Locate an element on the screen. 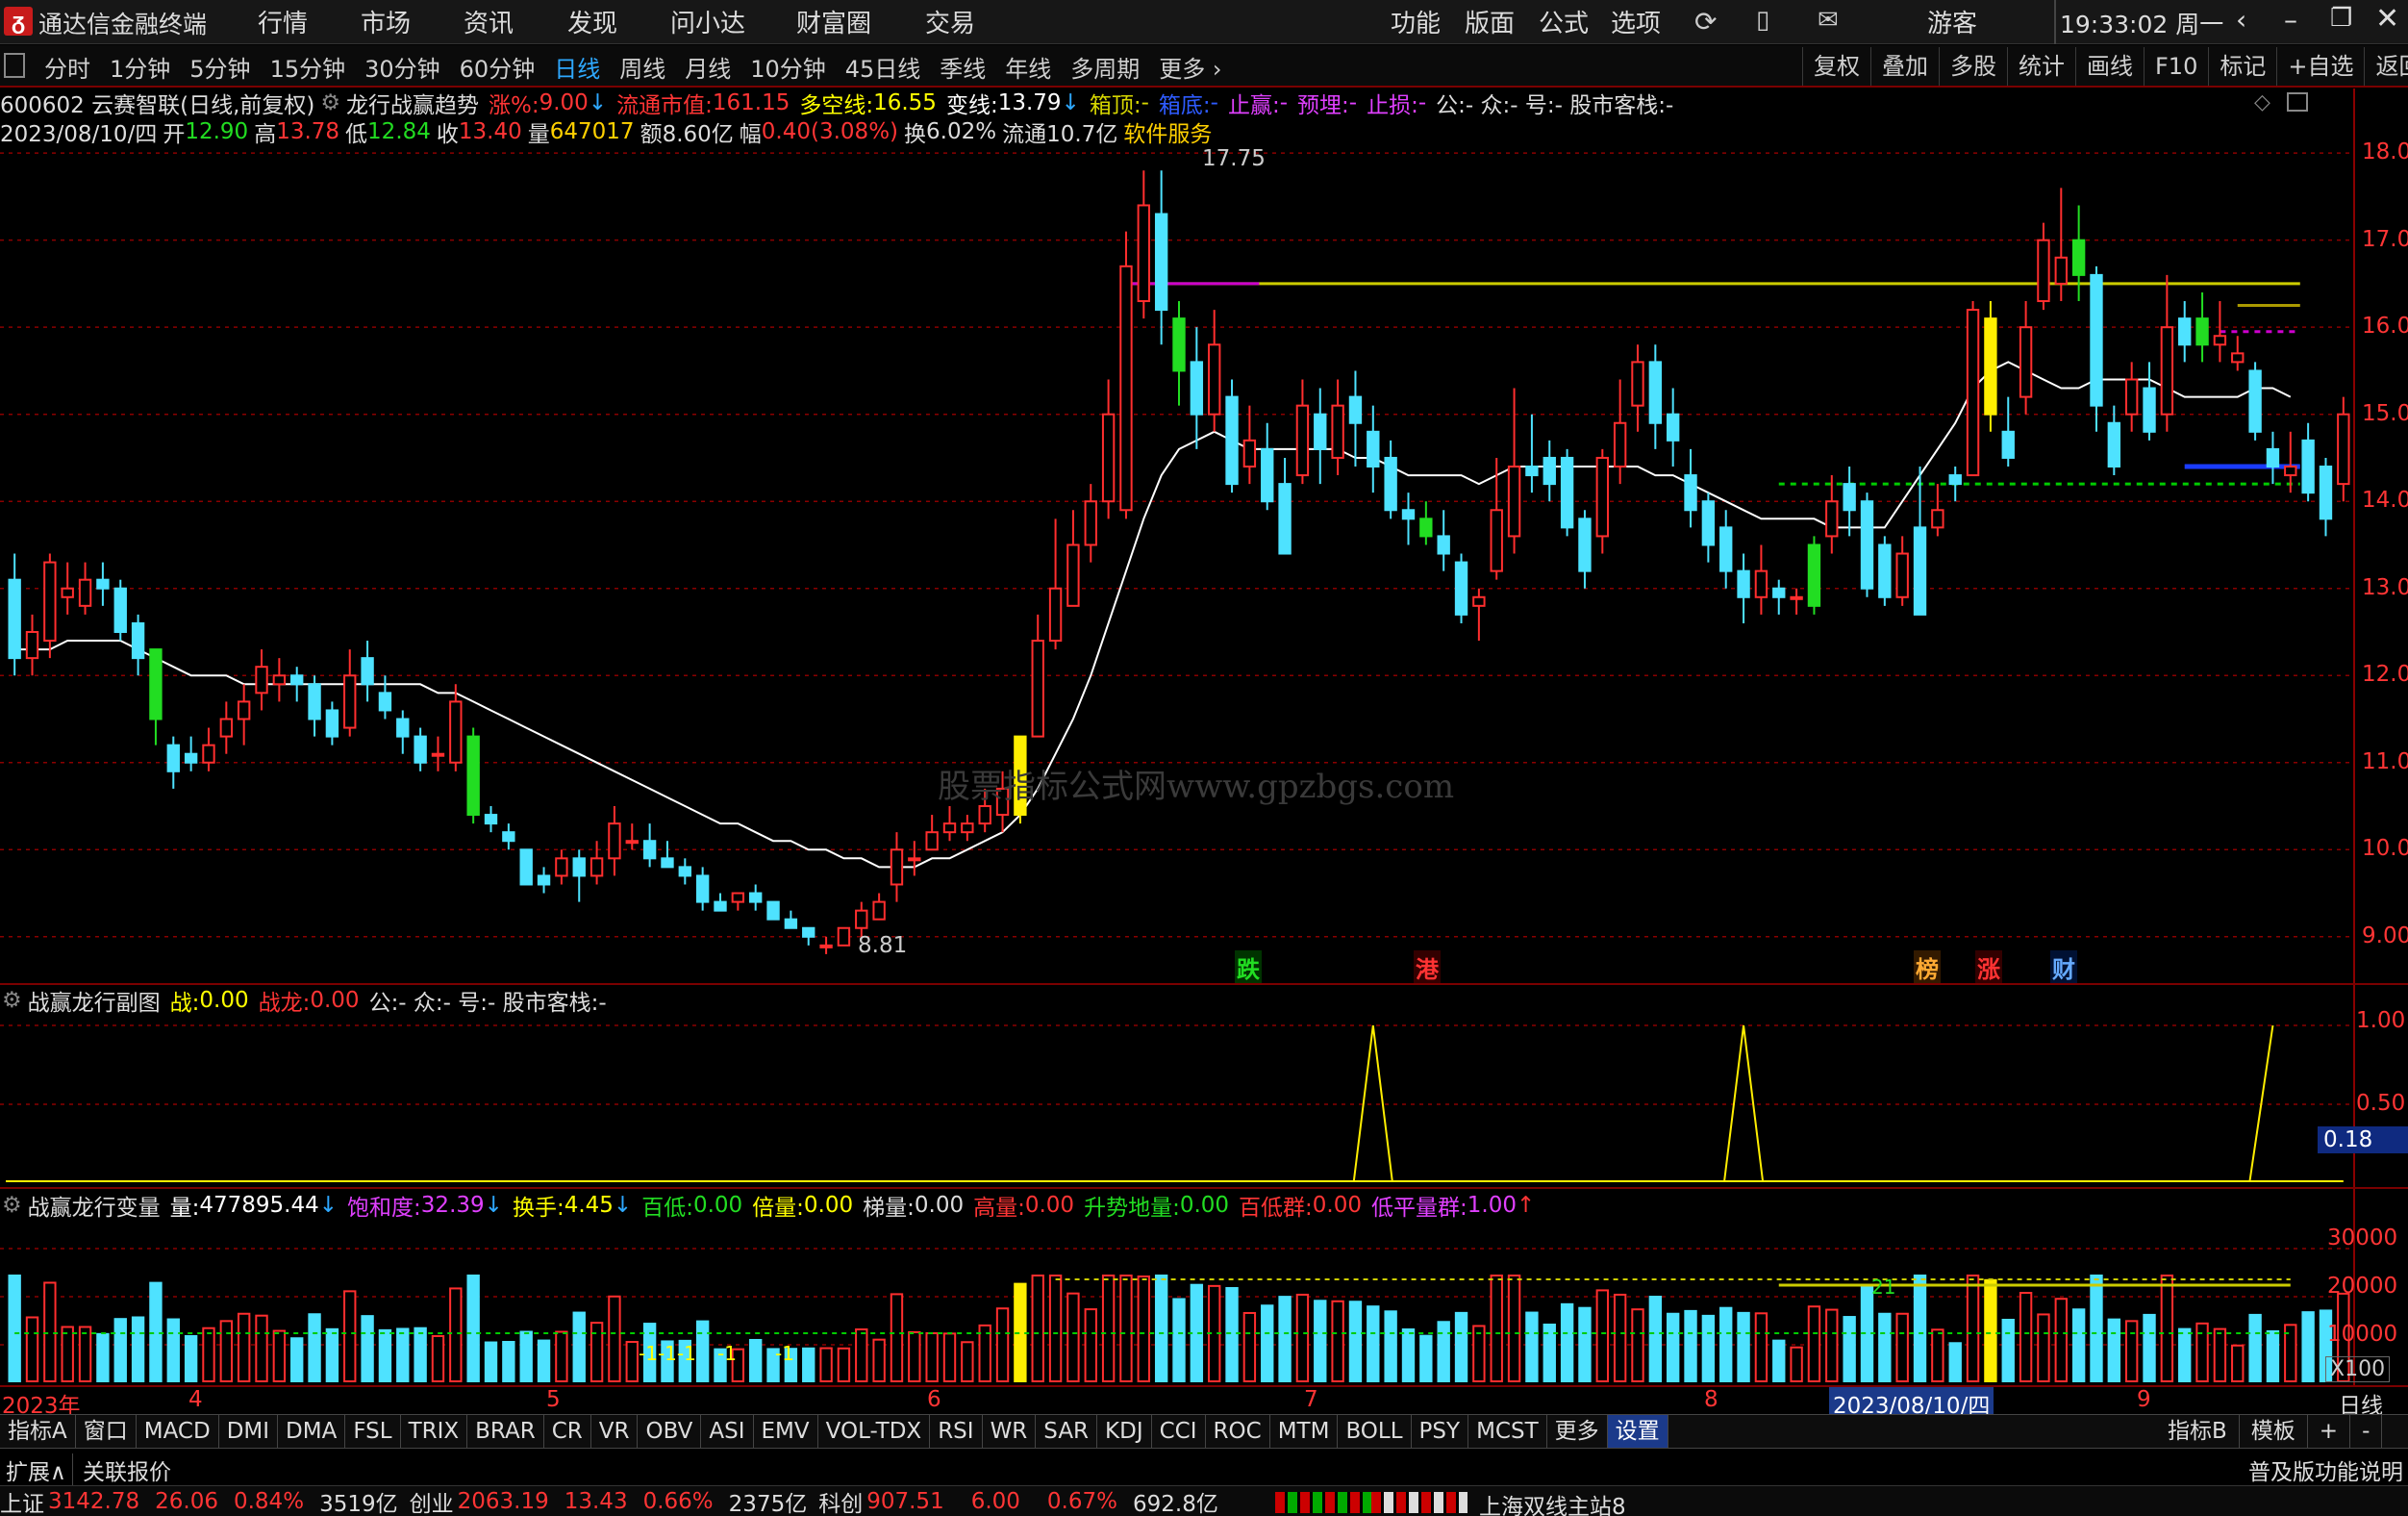  toolbar-button-7: +自选 is located at coordinates (2320, 66).